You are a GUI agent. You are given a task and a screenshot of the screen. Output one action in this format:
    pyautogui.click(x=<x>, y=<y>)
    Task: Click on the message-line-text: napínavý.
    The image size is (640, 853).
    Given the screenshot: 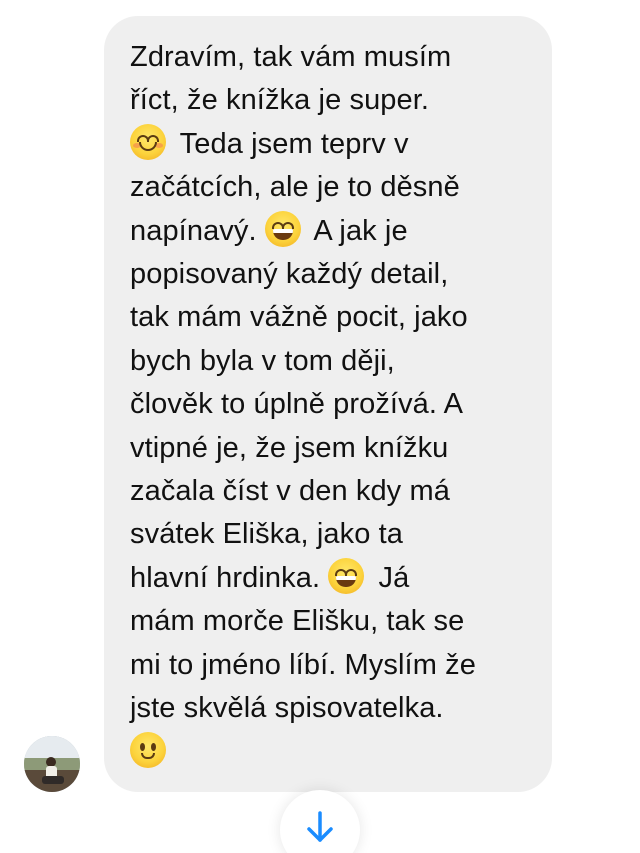 What is the action you would take?
    pyautogui.click(x=193, y=230)
    